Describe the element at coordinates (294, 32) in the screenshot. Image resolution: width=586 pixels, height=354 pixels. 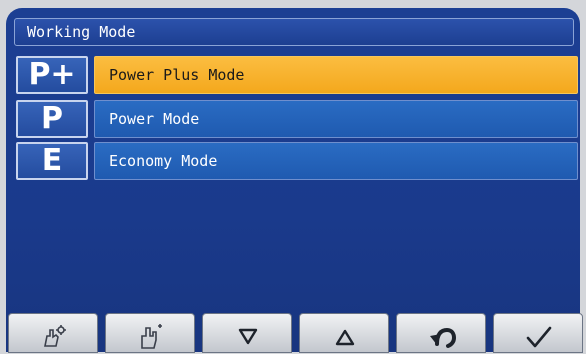
I see `title-bar: Working Mode` at that location.